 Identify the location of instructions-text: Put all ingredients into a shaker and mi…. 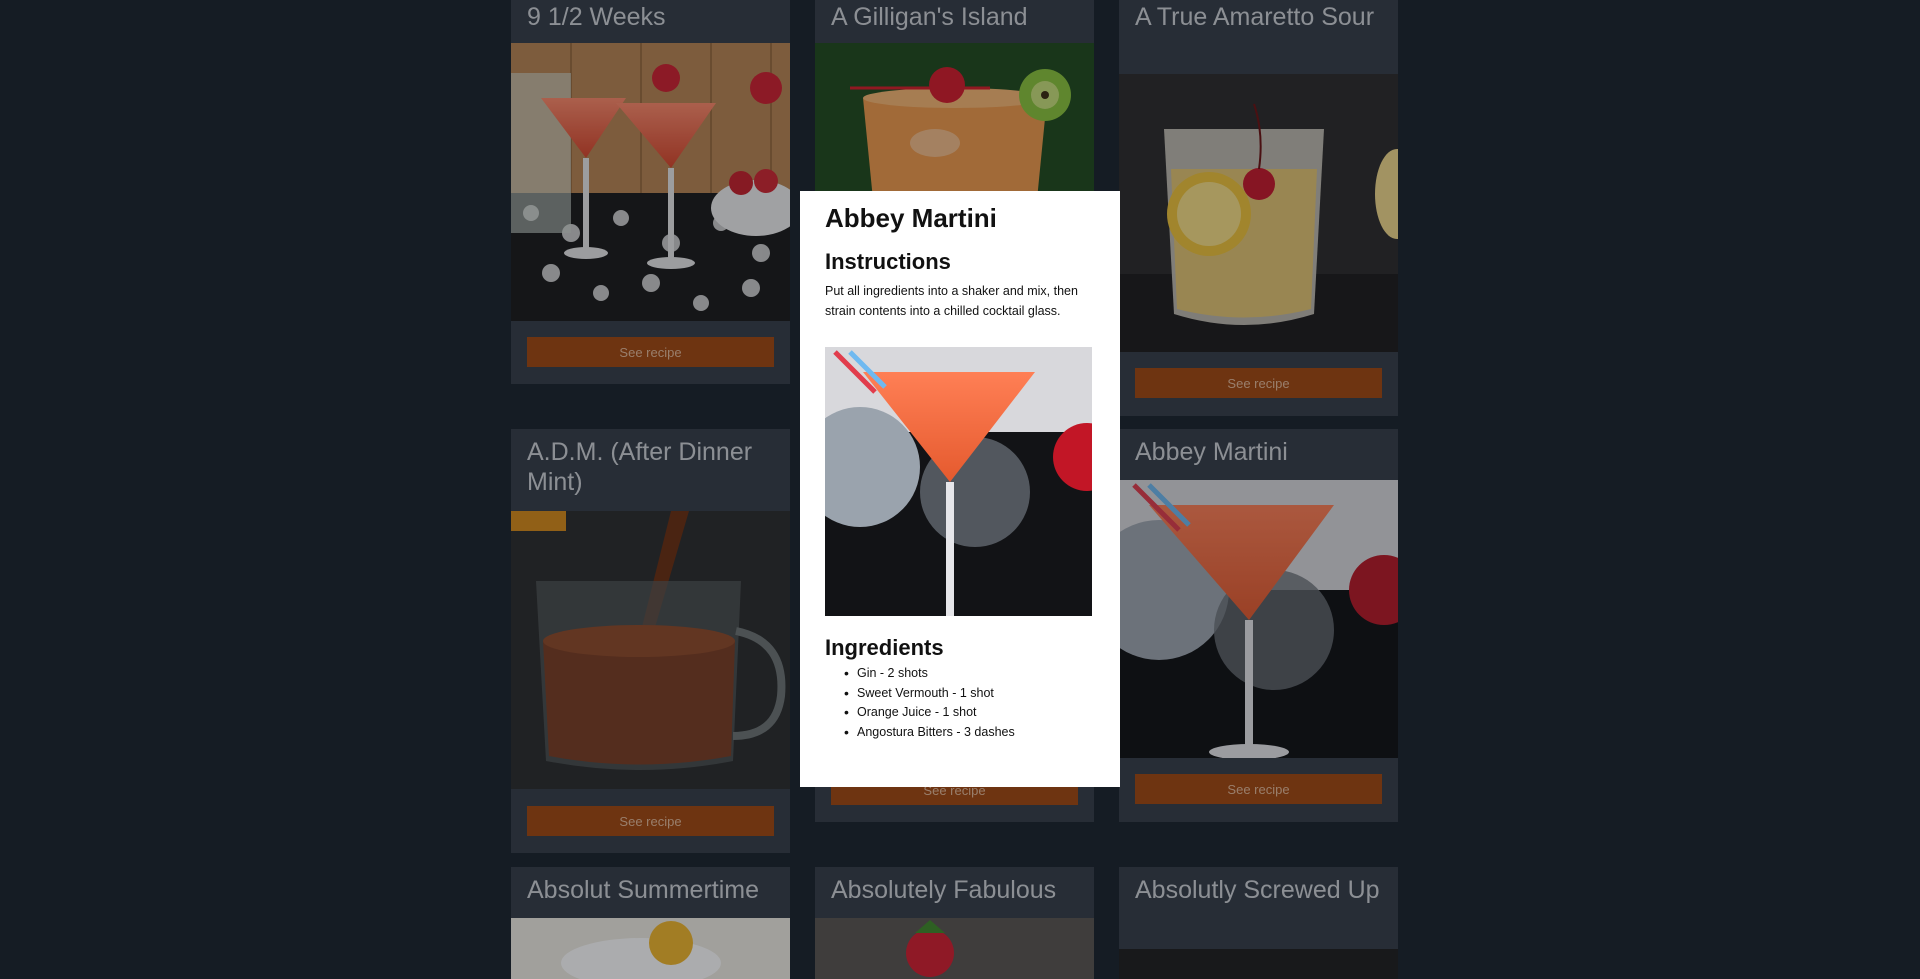
(951, 301).